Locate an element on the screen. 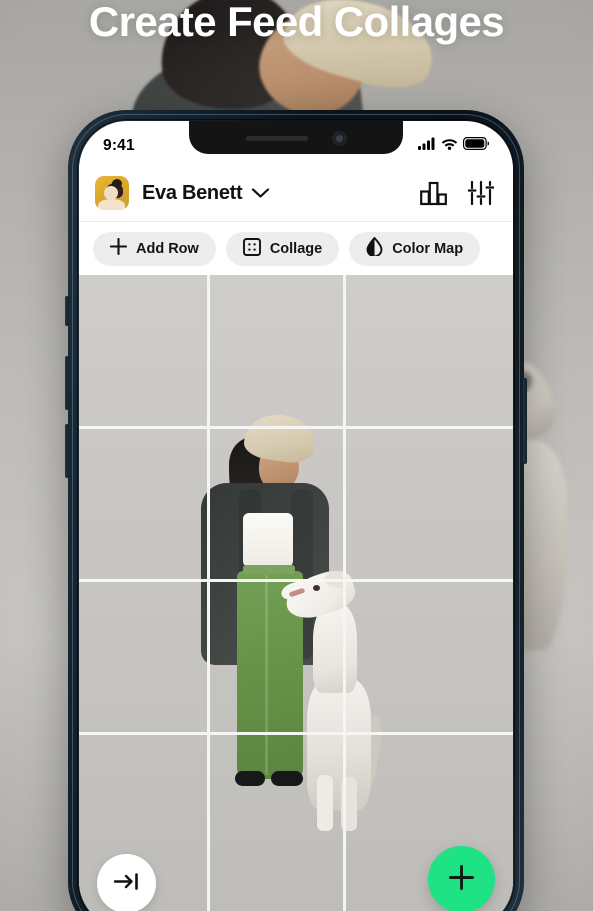  volume-up-button is located at coordinates (67, 383).